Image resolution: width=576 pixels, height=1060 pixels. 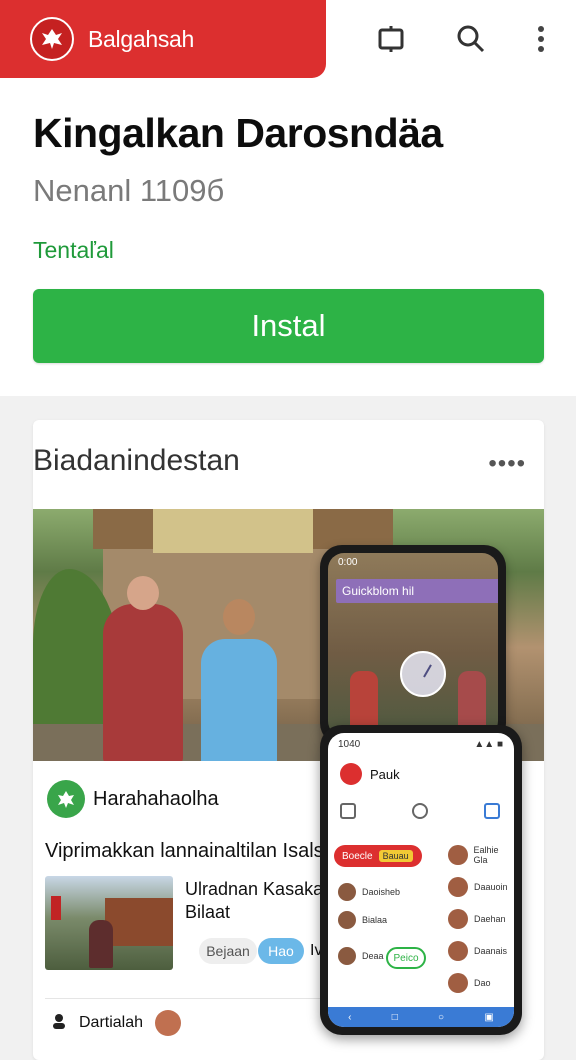 I want to click on phone1-status: 0:00, so click(x=348, y=562).